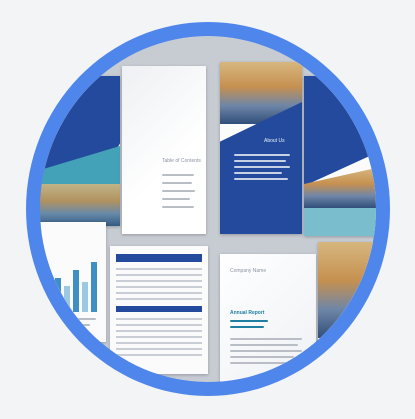  What do you see at coordinates (73, 282) in the screenshot?
I see `spread-bottom-left-left-page` at bounding box center [73, 282].